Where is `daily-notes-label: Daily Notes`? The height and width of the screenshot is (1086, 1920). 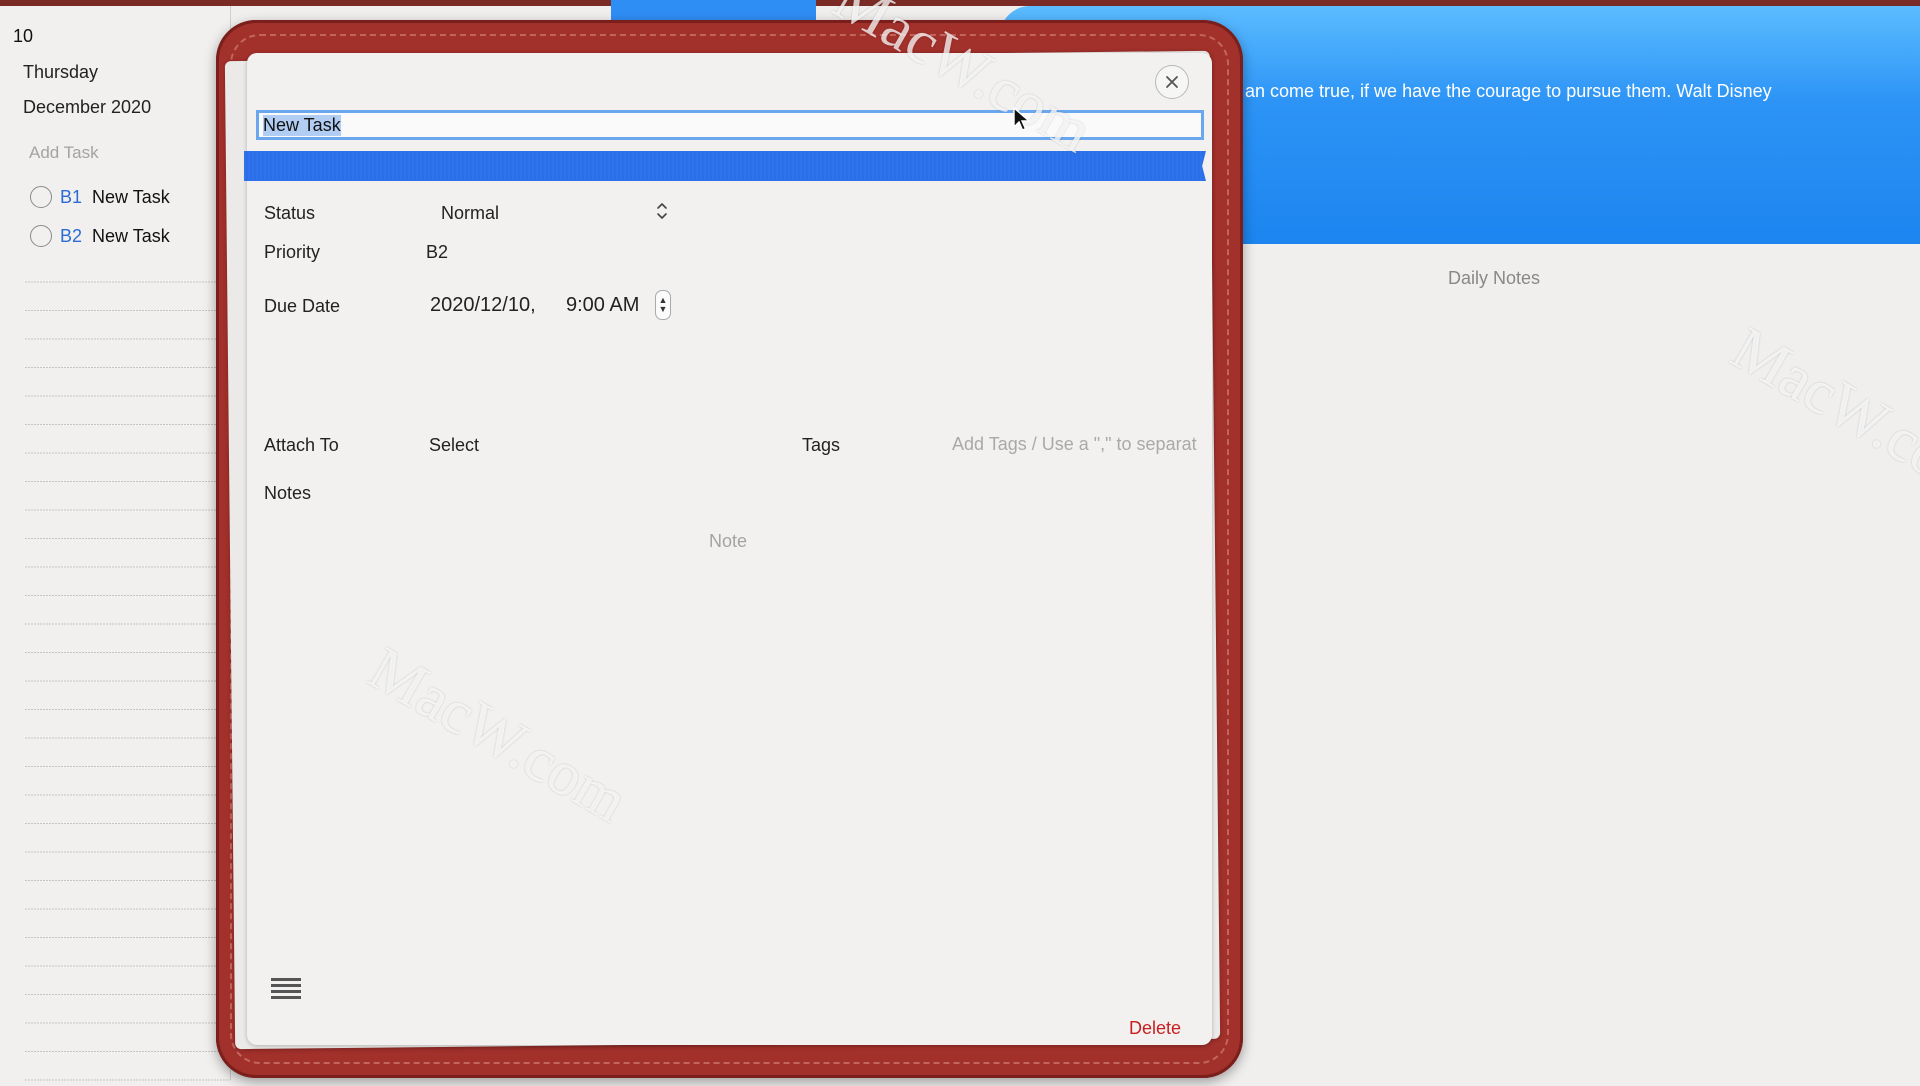
daily-notes-label: Daily Notes is located at coordinates (1494, 278).